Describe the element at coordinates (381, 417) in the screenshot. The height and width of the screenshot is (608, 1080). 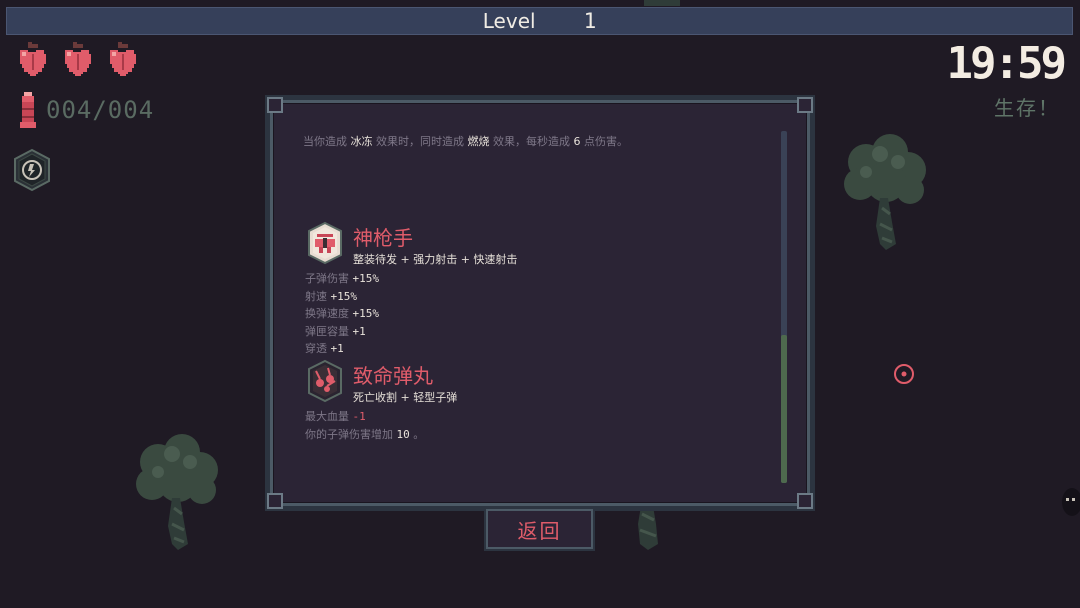
I see `stat-row: 最大血量 -1` at that location.